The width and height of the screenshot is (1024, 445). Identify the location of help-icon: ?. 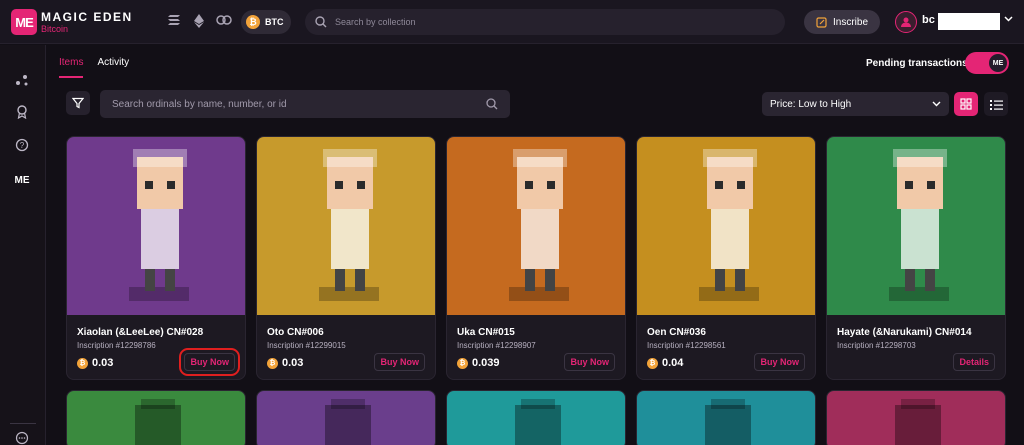
(22, 147).